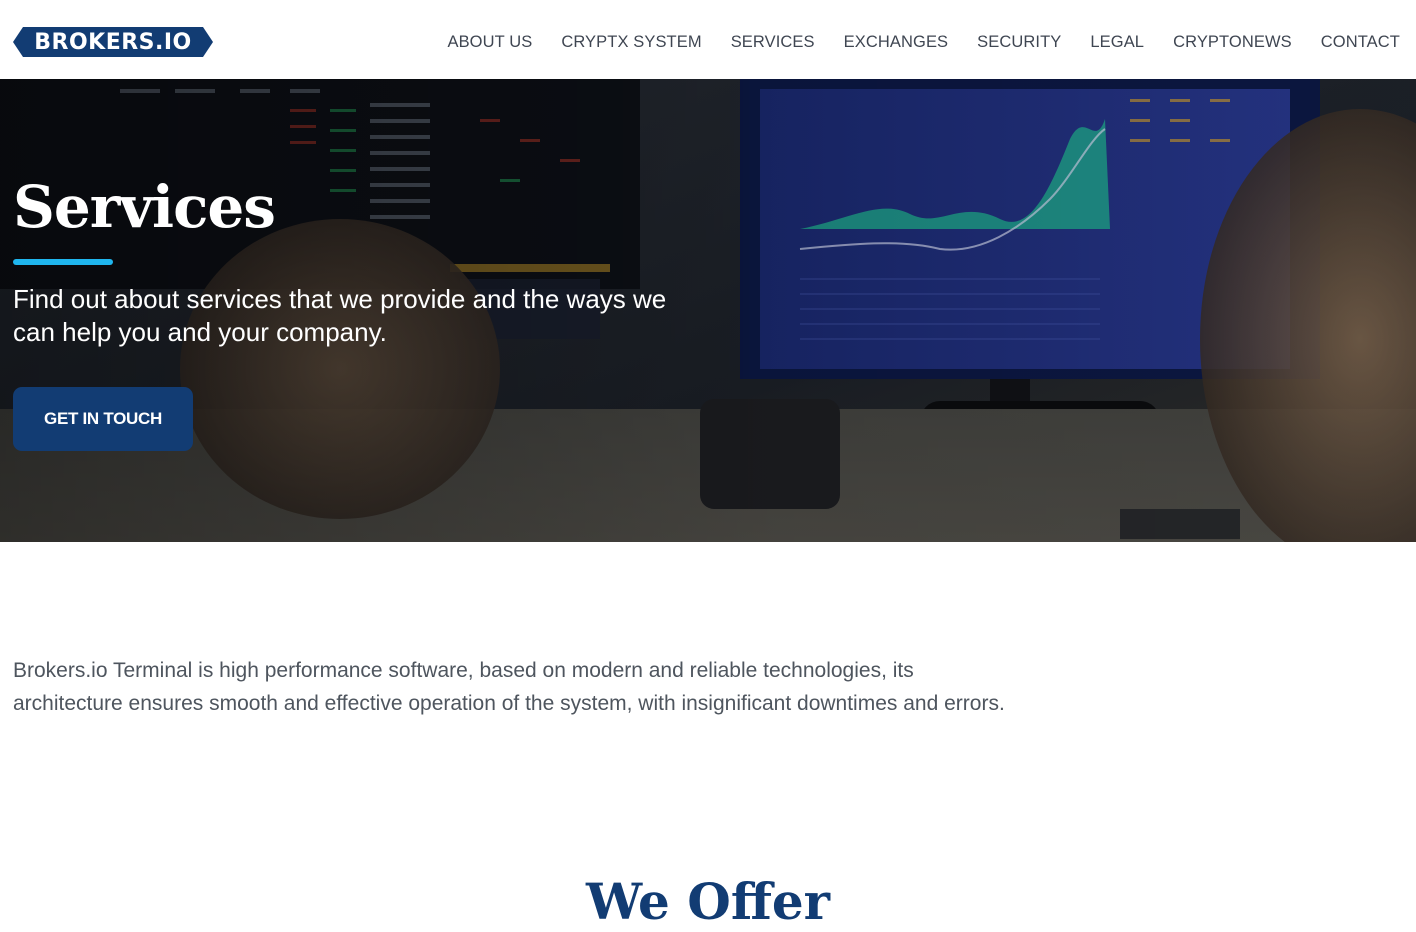 The image size is (1416, 932). I want to click on brand-logo: BROKERS.IO, so click(113, 42).